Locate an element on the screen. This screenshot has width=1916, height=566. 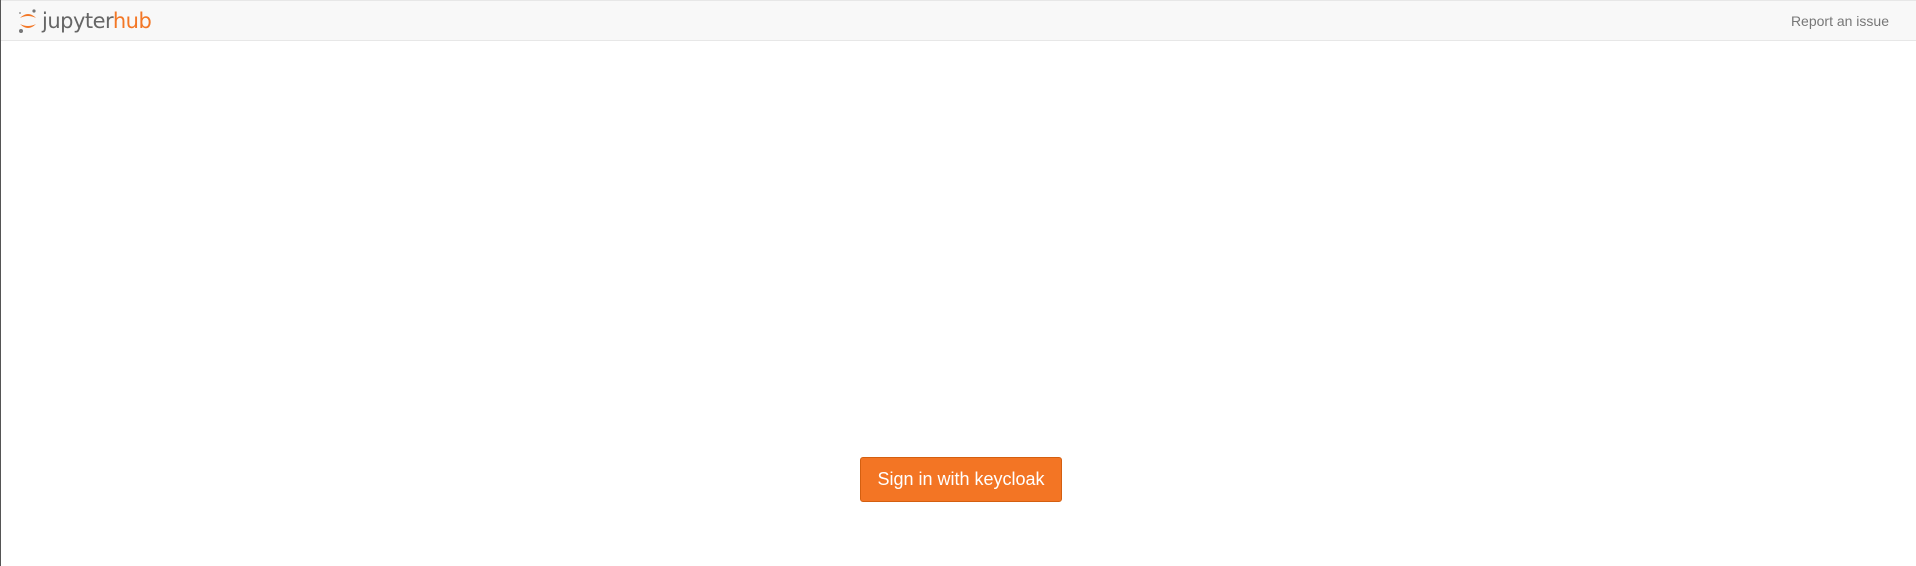
jupyter-logo-icon is located at coordinates (28, 21).